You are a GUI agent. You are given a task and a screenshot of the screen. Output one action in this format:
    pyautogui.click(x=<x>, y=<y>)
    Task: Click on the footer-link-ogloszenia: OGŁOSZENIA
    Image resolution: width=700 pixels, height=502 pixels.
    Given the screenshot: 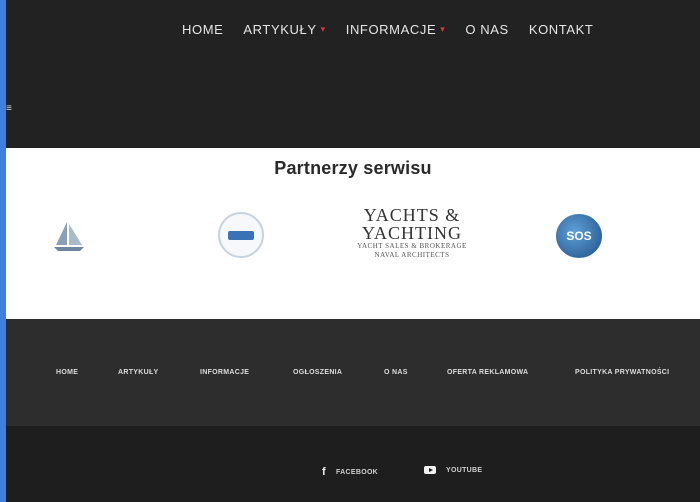 What is the action you would take?
    pyautogui.click(x=317, y=372)
    